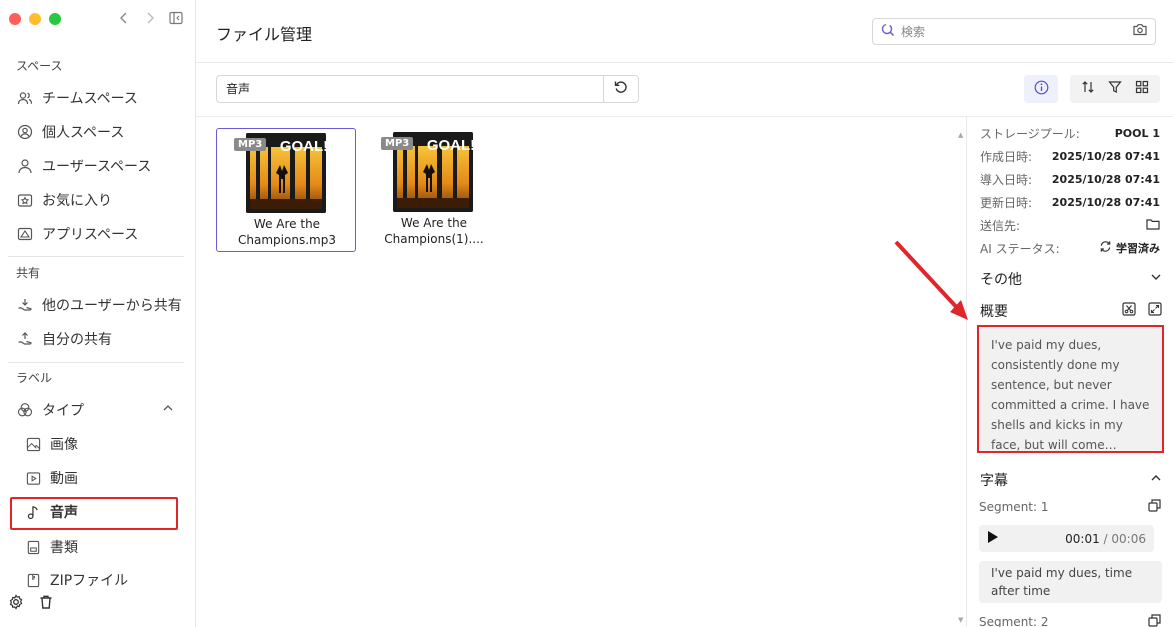  Describe the element at coordinates (1014, 31) in the screenshot. I see `search-input: 検索` at that location.